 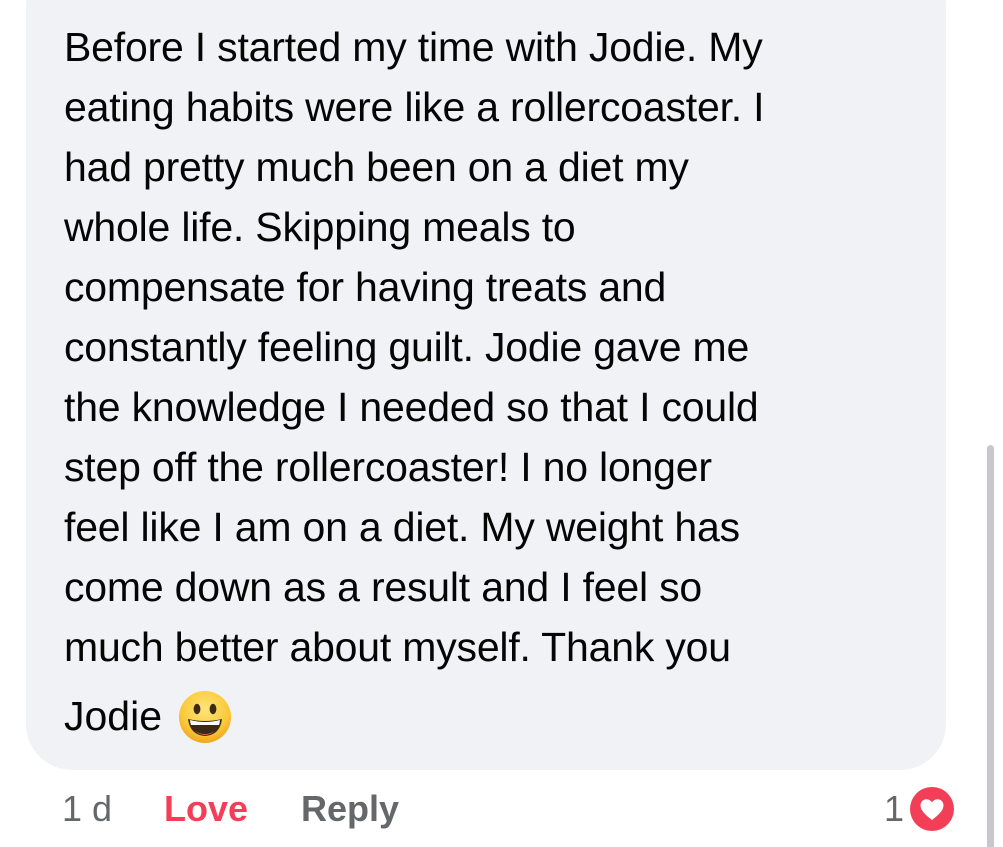 I want to click on comment-line: Before I started my time with Jodie. My, so click(x=413, y=47).